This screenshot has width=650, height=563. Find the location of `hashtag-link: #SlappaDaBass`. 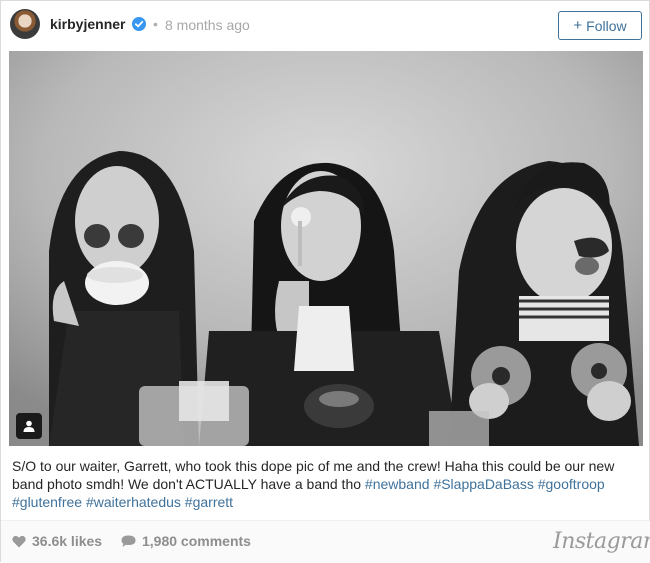

hashtag-link: #SlappaDaBass is located at coordinates (483, 484).